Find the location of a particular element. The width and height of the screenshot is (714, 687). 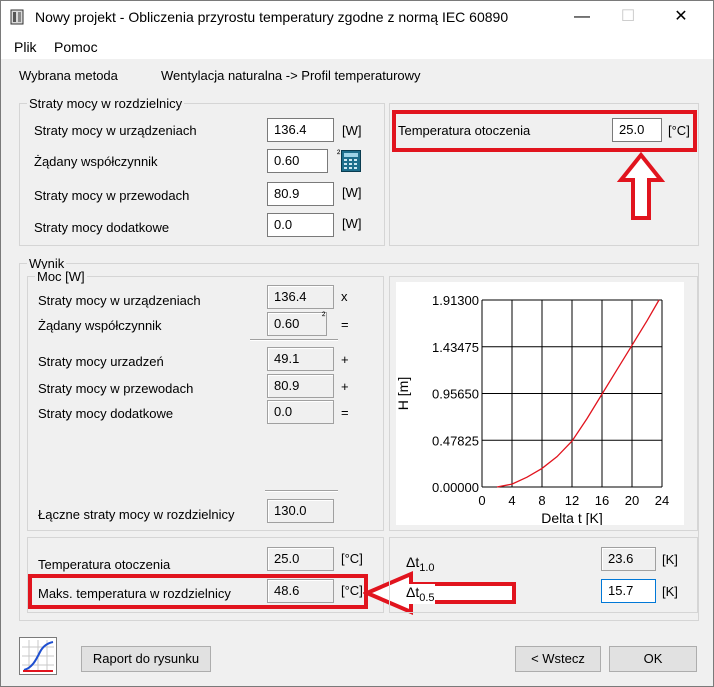

additional-losses-input: 0.0 is located at coordinates (300, 225).